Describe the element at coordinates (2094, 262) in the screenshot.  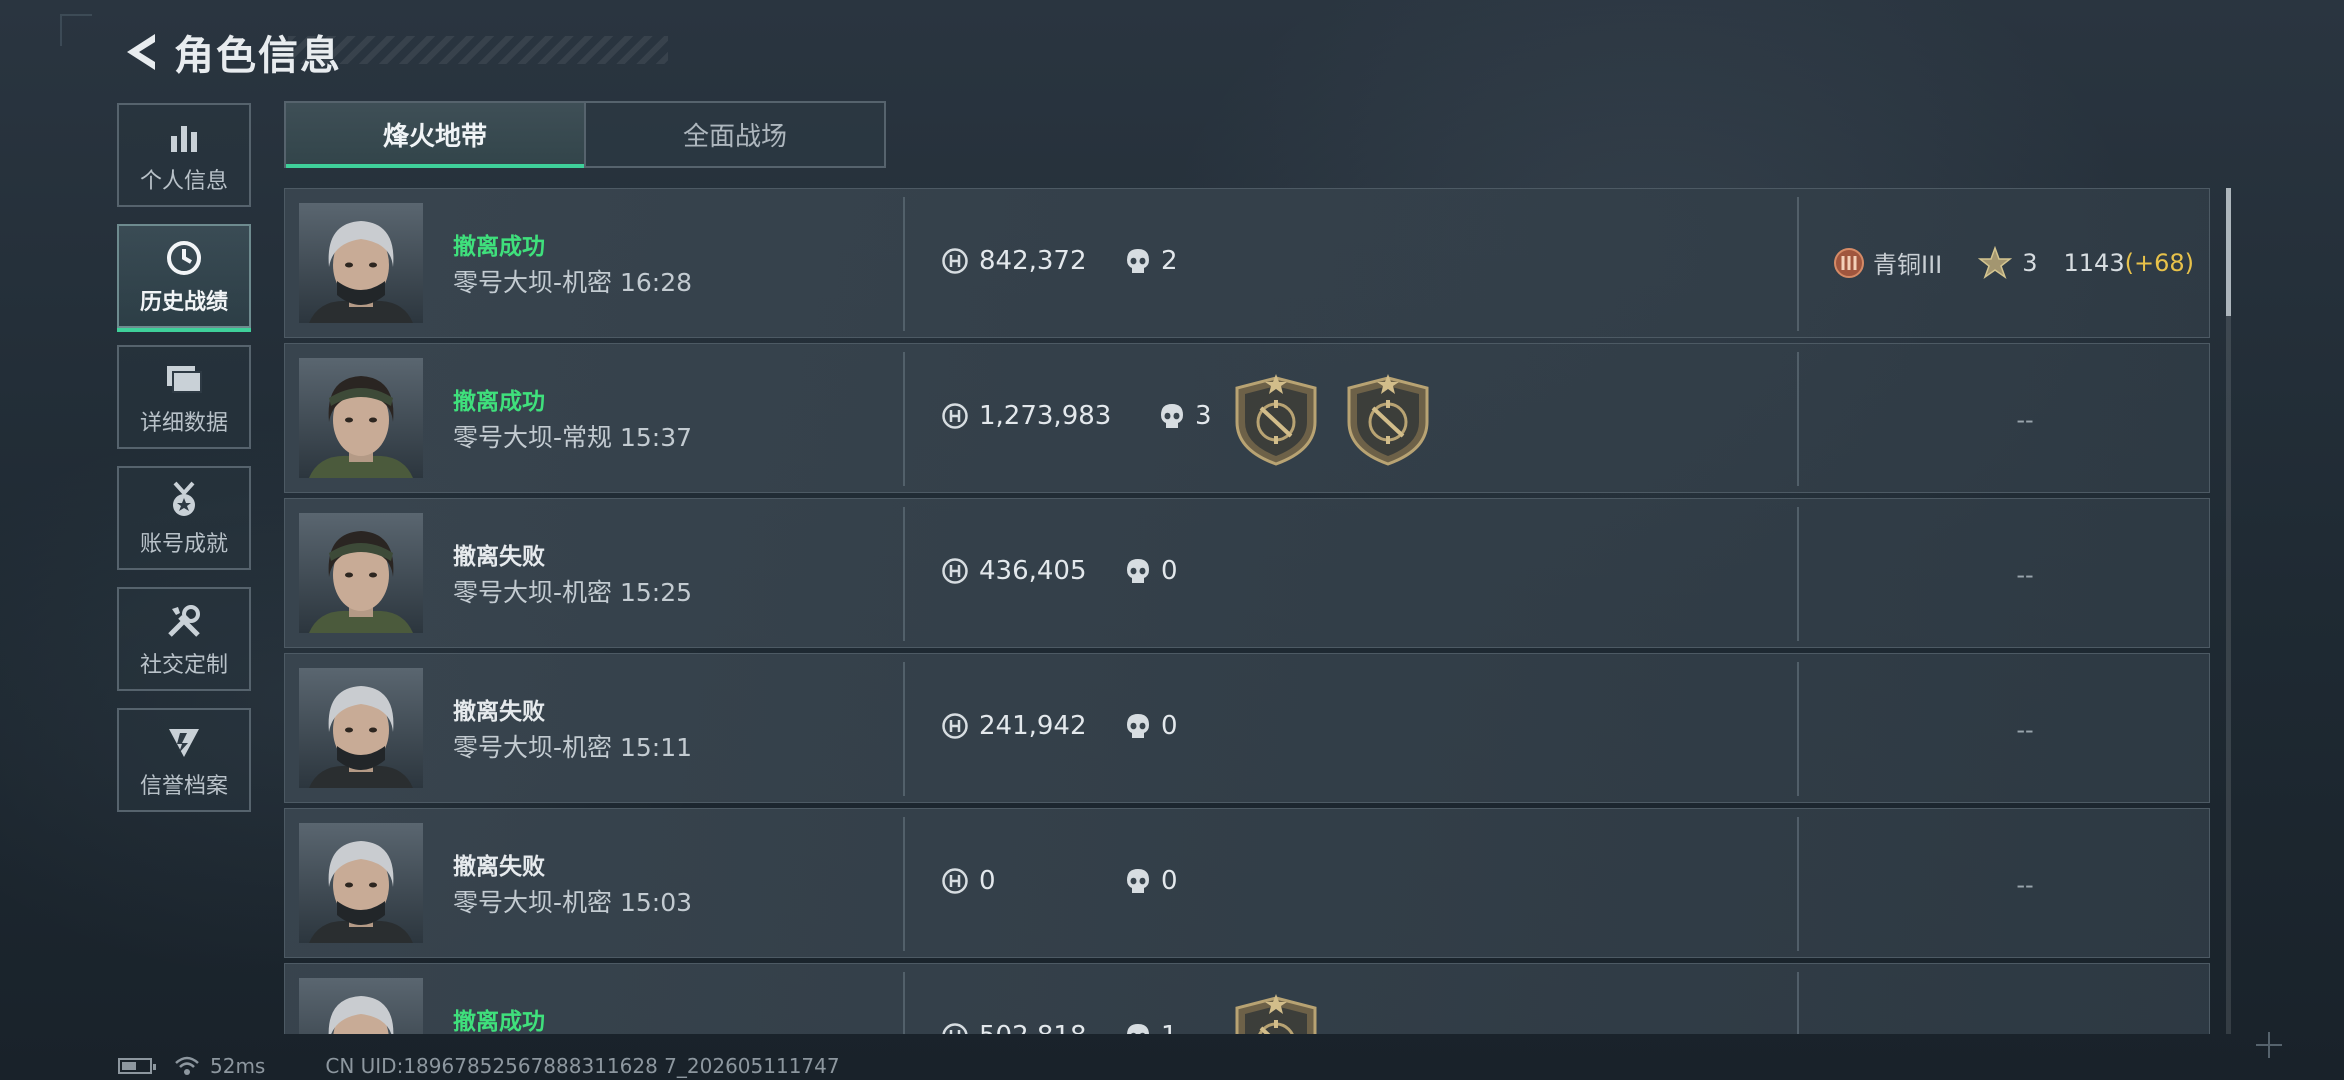
I see `rank-score: 1143` at that location.